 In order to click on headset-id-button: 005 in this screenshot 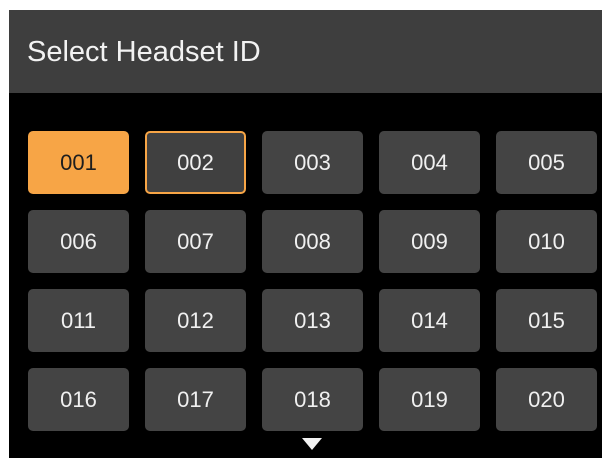, I will do `click(546, 162)`.